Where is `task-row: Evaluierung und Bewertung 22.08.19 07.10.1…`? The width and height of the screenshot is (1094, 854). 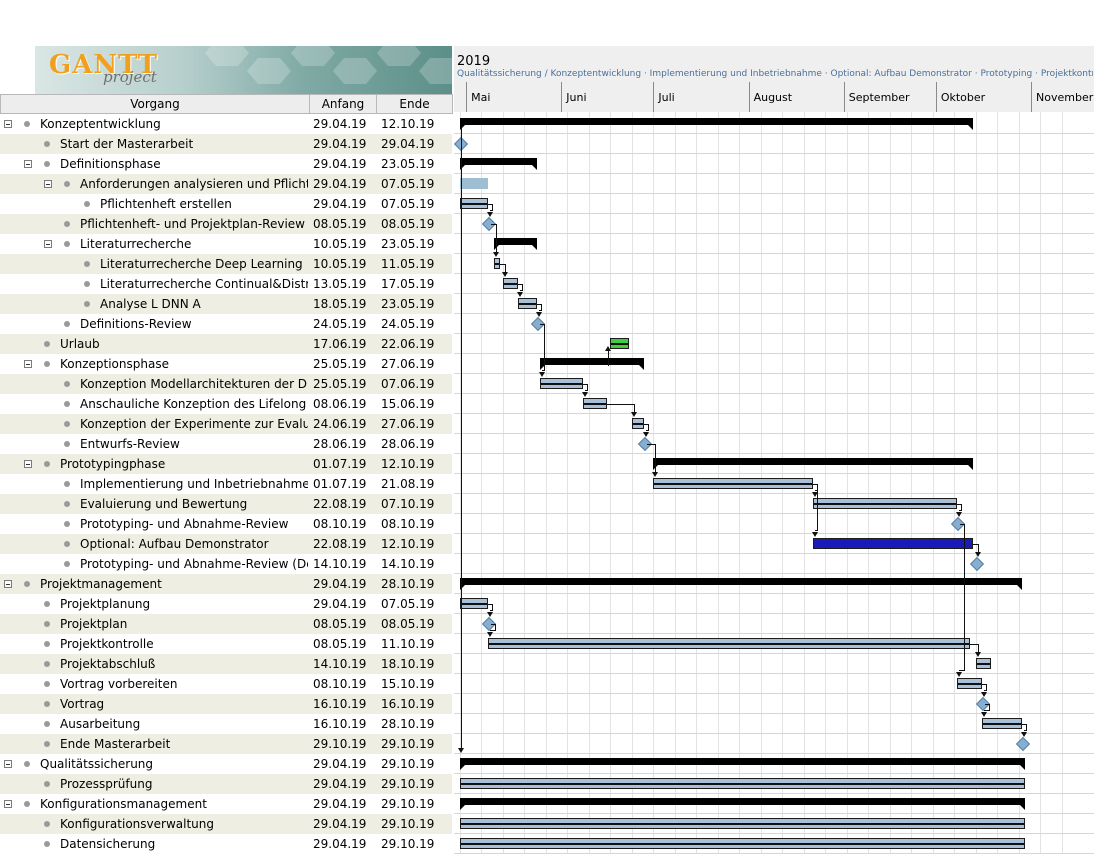
task-row: Evaluierung und Bewertung 22.08.19 07.10.1… is located at coordinates (226, 504).